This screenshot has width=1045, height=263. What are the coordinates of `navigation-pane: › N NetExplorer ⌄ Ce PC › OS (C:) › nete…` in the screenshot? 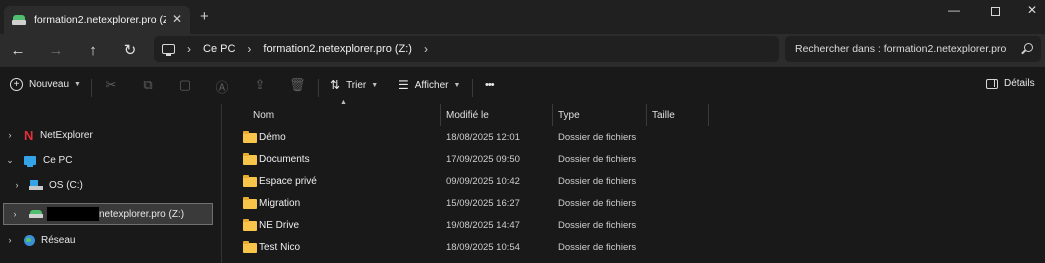 It's located at (111, 183).